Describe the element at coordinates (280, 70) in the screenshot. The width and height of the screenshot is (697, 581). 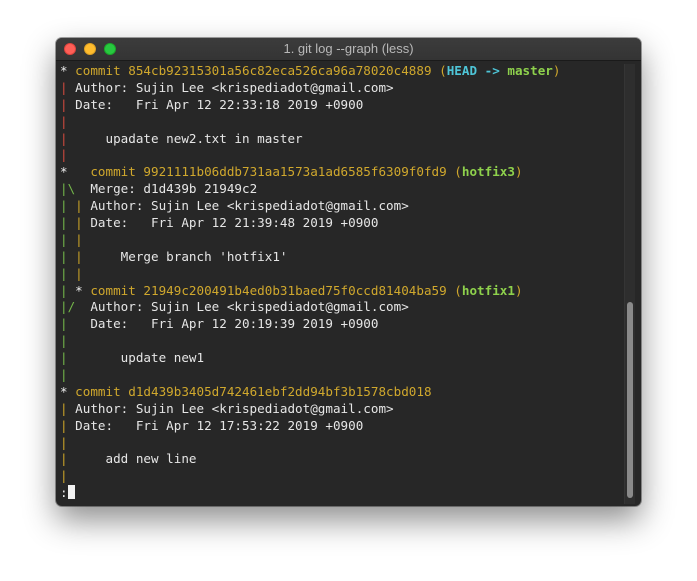
I see `commit-hash: 854cb92315301a56c82eca526ca96a78020c4889` at that location.